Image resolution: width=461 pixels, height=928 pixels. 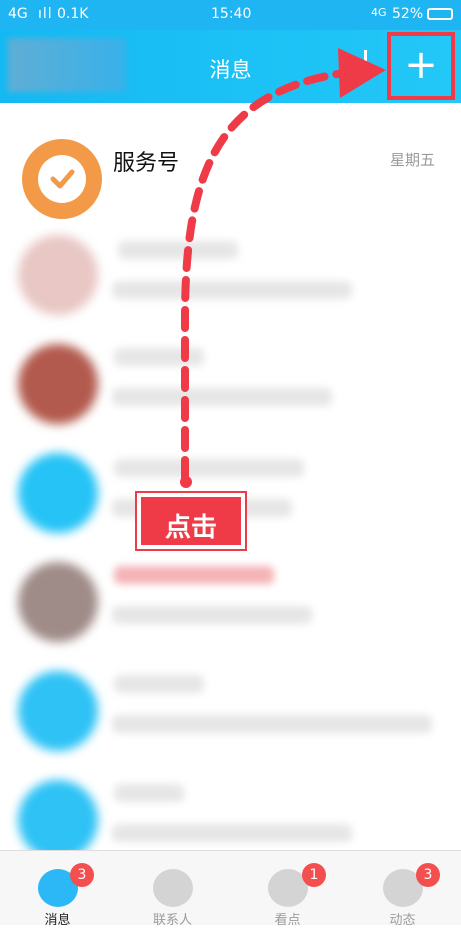 I want to click on bottom-tab-bar: 3 消息 联系人 1 看点 3 动态, so click(x=230, y=889).